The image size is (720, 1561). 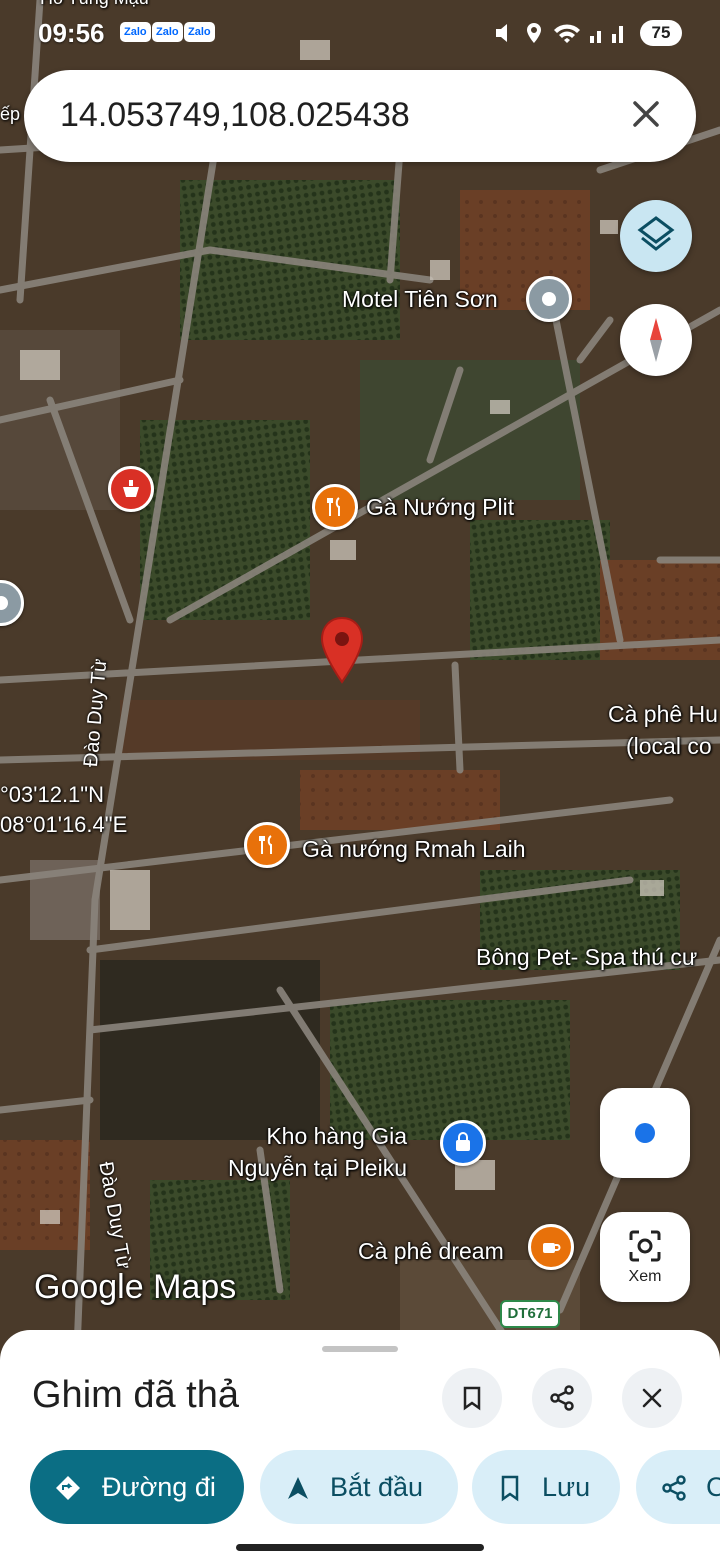 I want to click on poi-ga-nuong-rmah-laih: Gà nướng Rmah Laih, so click(x=414, y=849).